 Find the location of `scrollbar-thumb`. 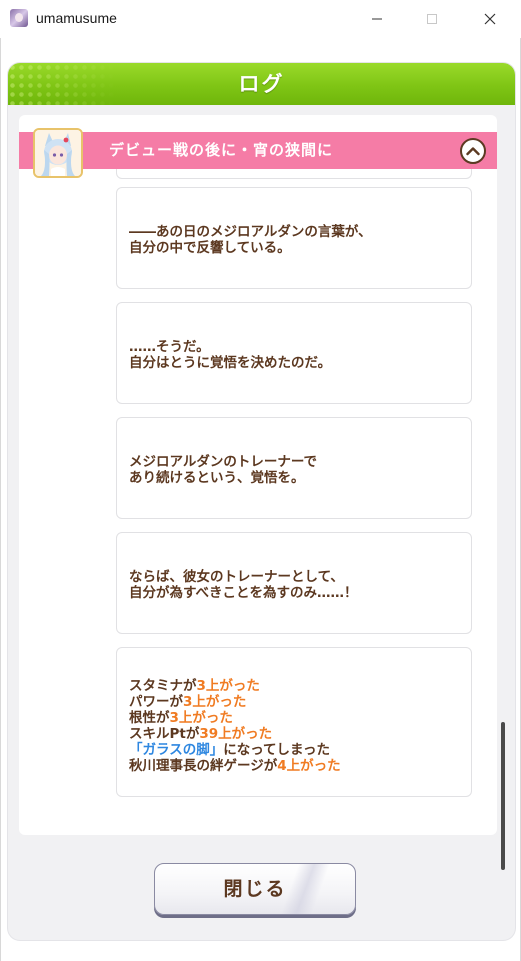

scrollbar-thumb is located at coordinates (503, 796).